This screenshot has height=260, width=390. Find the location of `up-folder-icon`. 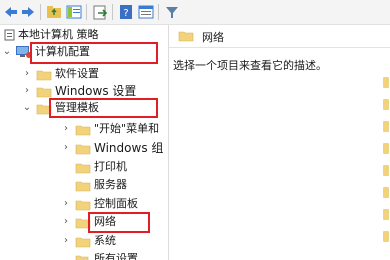

up-folder-icon is located at coordinates (54, 12).